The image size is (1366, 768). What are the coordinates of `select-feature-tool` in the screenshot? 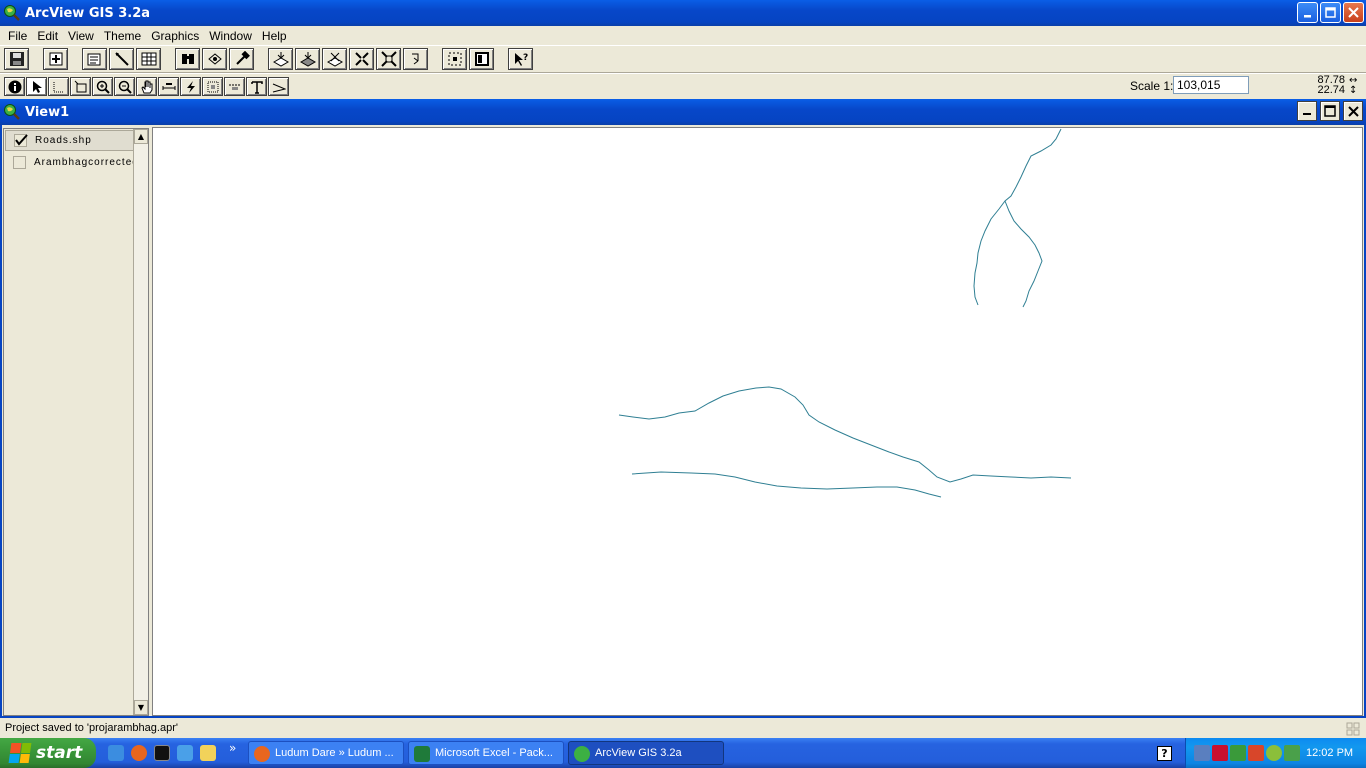 It's located at (80, 86).